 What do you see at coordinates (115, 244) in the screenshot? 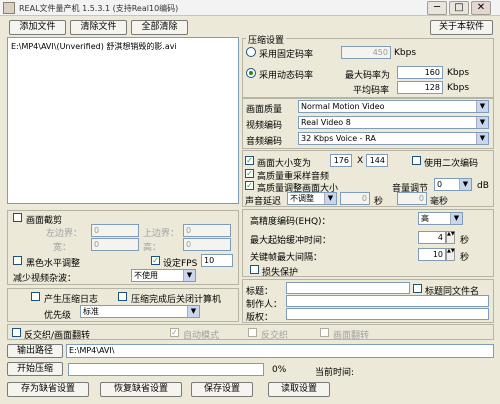
I see `crop-width-input: 0` at bounding box center [115, 244].